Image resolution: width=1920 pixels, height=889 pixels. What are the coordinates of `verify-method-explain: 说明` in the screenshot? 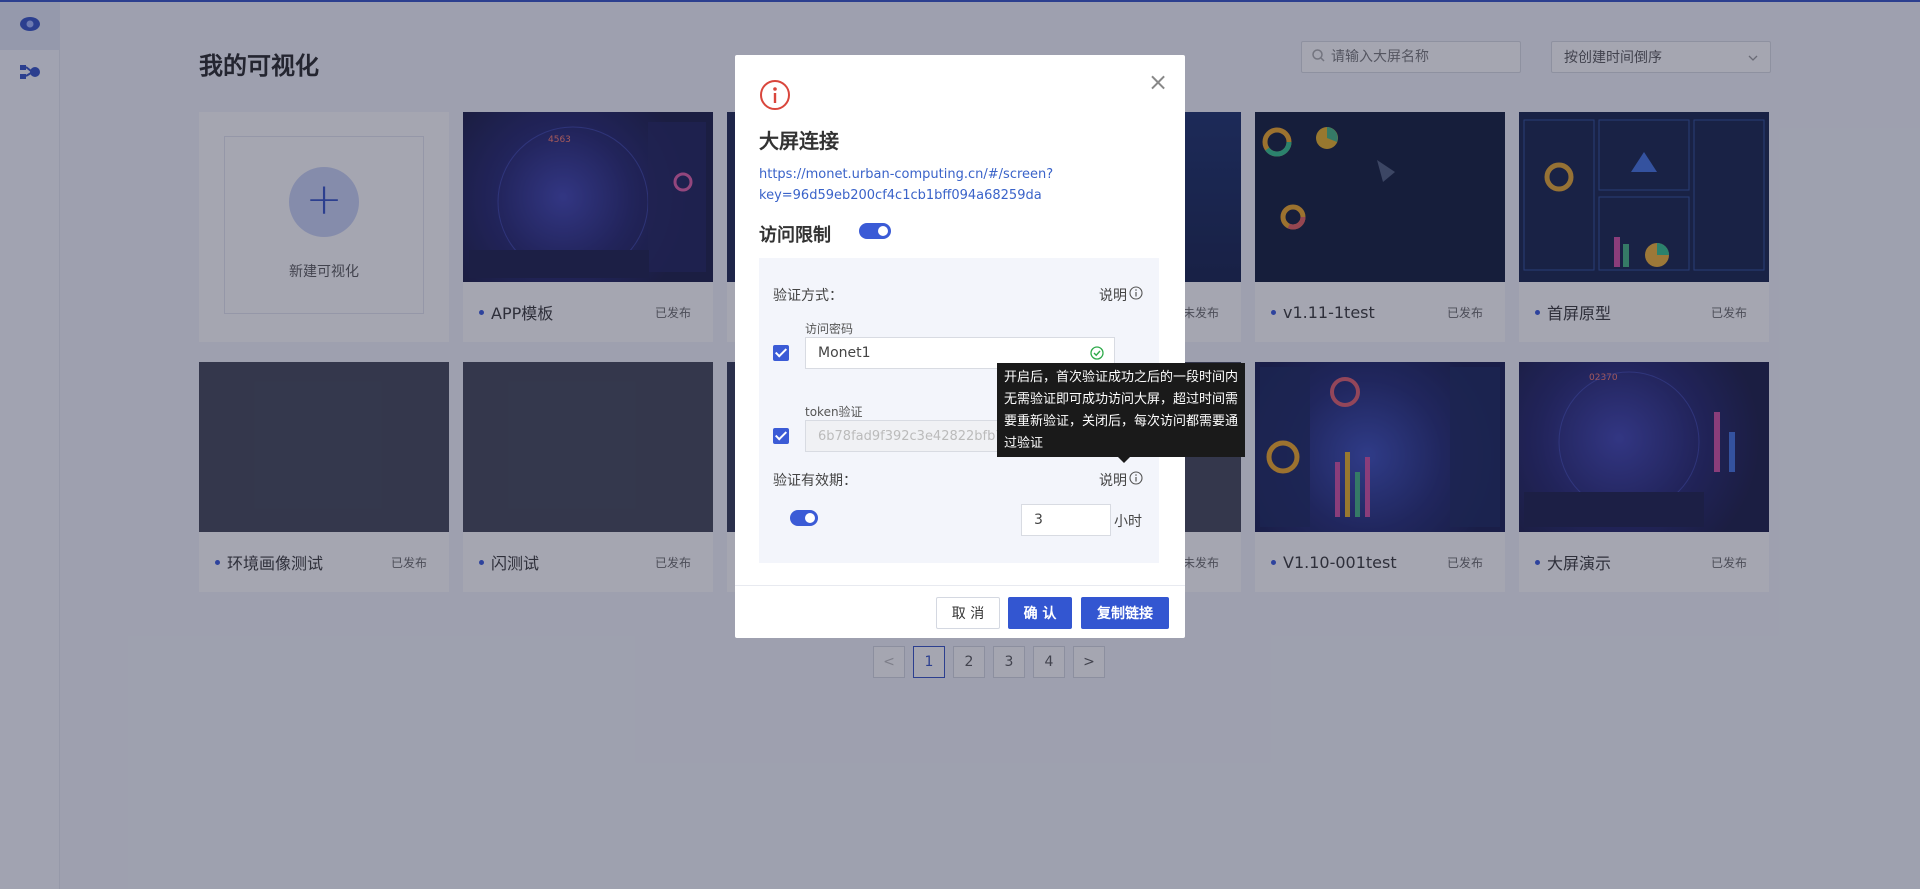 It's located at (1121, 295).